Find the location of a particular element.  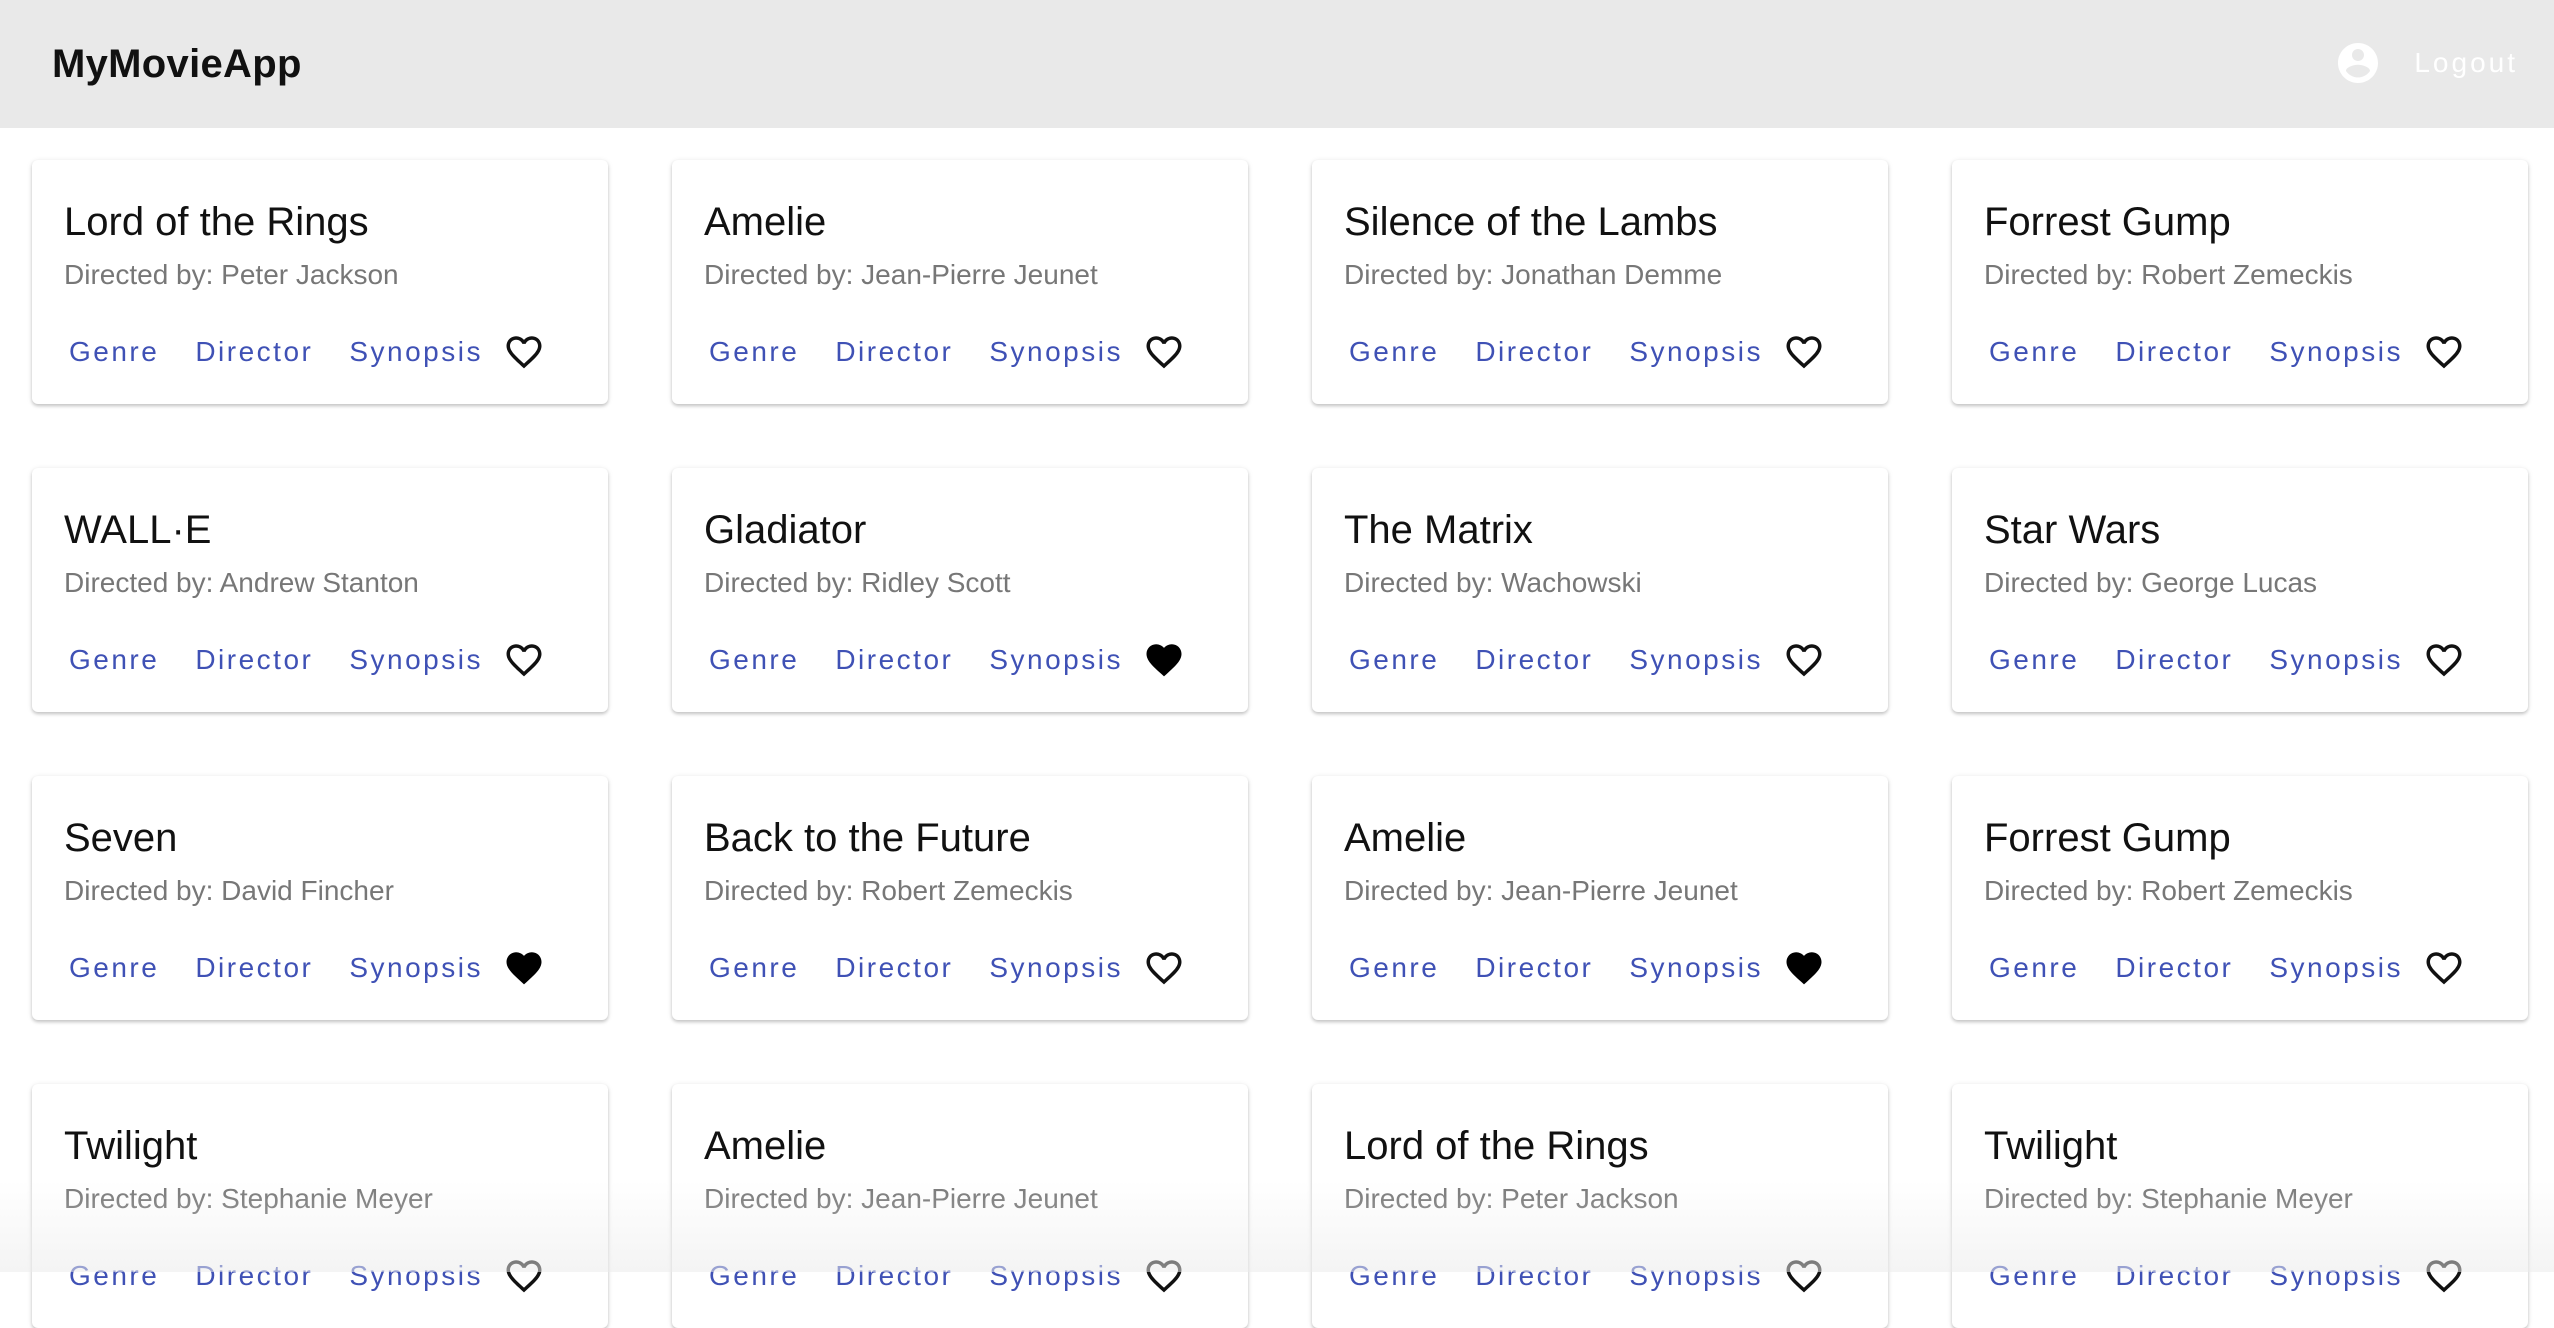

user-area: Logout is located at coordinates (2428, 63).